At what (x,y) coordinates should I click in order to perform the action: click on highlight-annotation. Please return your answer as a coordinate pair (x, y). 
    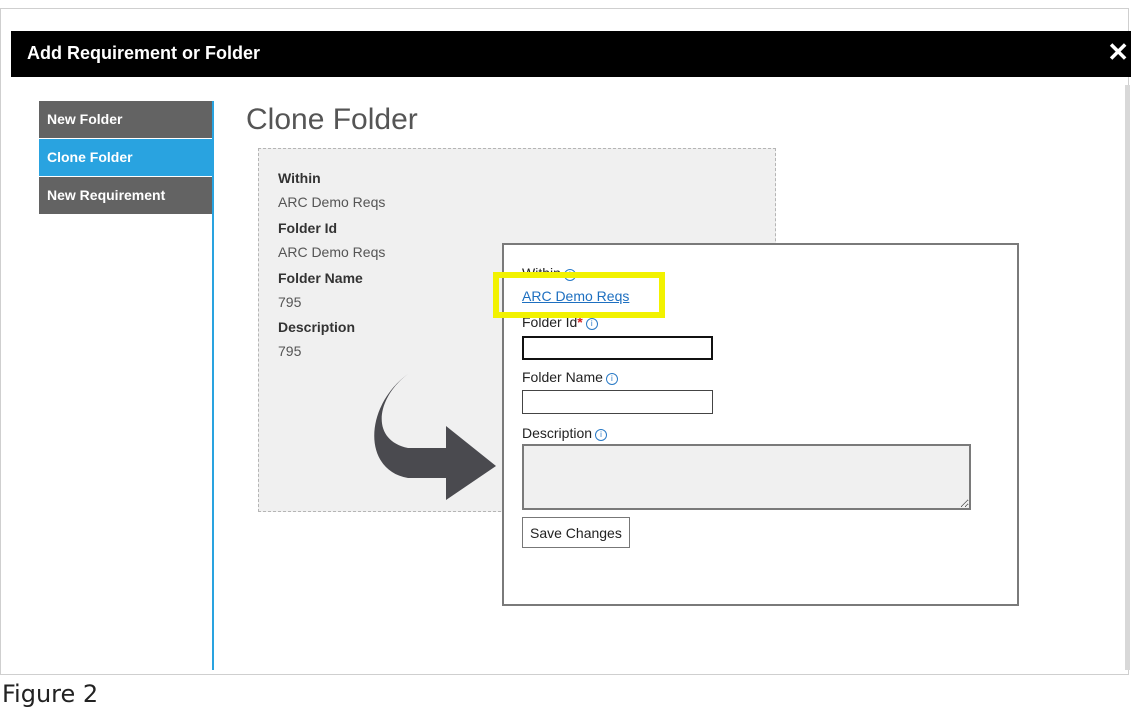
    Looking at the image, I should click on (579, 295).